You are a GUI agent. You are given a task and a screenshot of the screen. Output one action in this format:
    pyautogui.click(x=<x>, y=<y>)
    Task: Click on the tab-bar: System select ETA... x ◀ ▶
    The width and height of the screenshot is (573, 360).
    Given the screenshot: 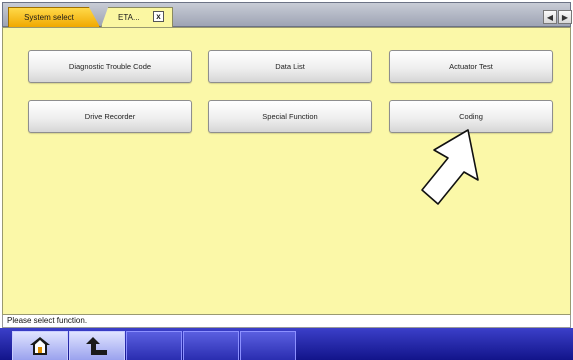 What is the action you would take?
    pyautogui.click(x=287, y=14)
    